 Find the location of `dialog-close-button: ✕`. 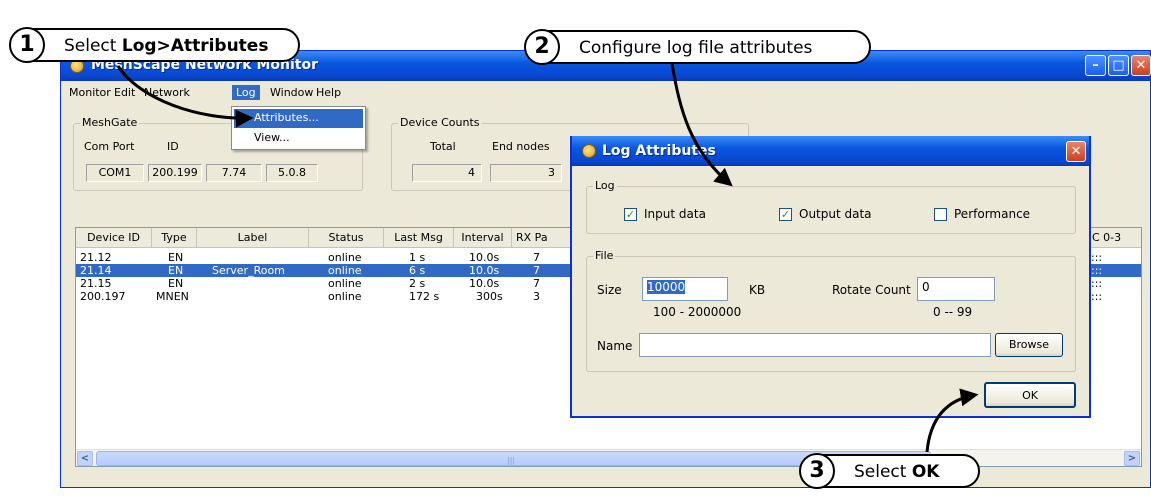

dialog-close-button: ✕ is located at coordinates (1076, 151).